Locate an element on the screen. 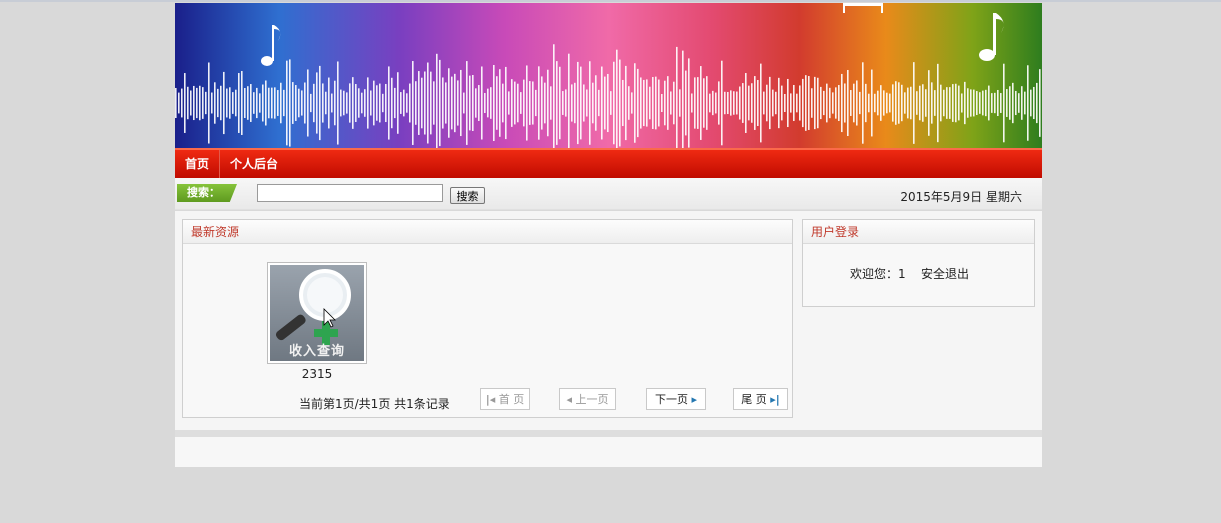 This screenshot has width=1221, height=523. user-login-title: 用户登录 is located at coordinates (918, 232).